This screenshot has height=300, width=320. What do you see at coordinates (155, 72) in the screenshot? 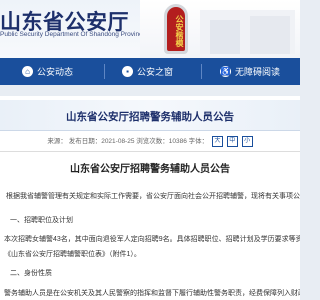
I see `nav-item-label: 公安之窗` at bounding box center [155, 72].